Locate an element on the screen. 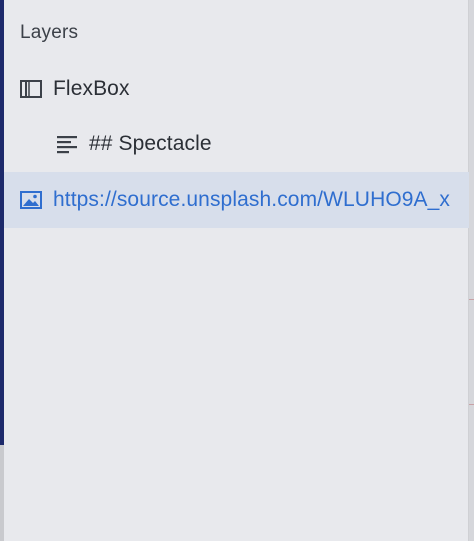 This screenshot has width=474, height=541. text-lines-icon is located at coordinates (67, 144).